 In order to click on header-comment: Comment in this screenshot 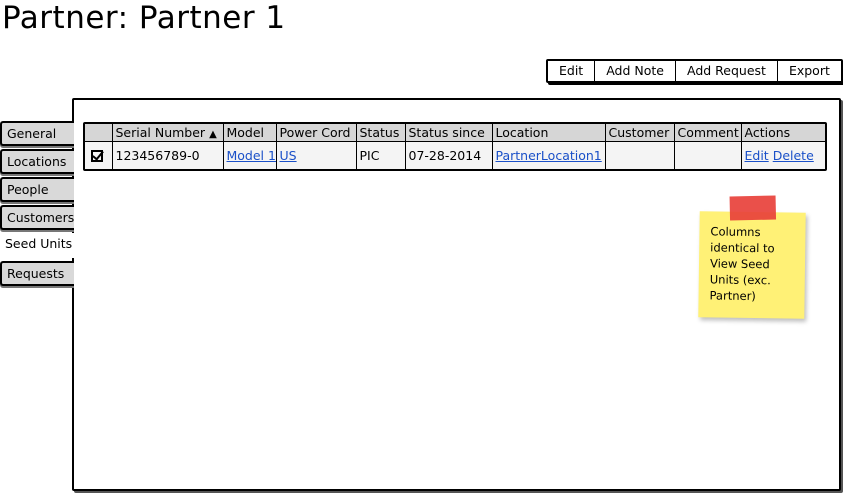, I will do `click(707, 132)`.